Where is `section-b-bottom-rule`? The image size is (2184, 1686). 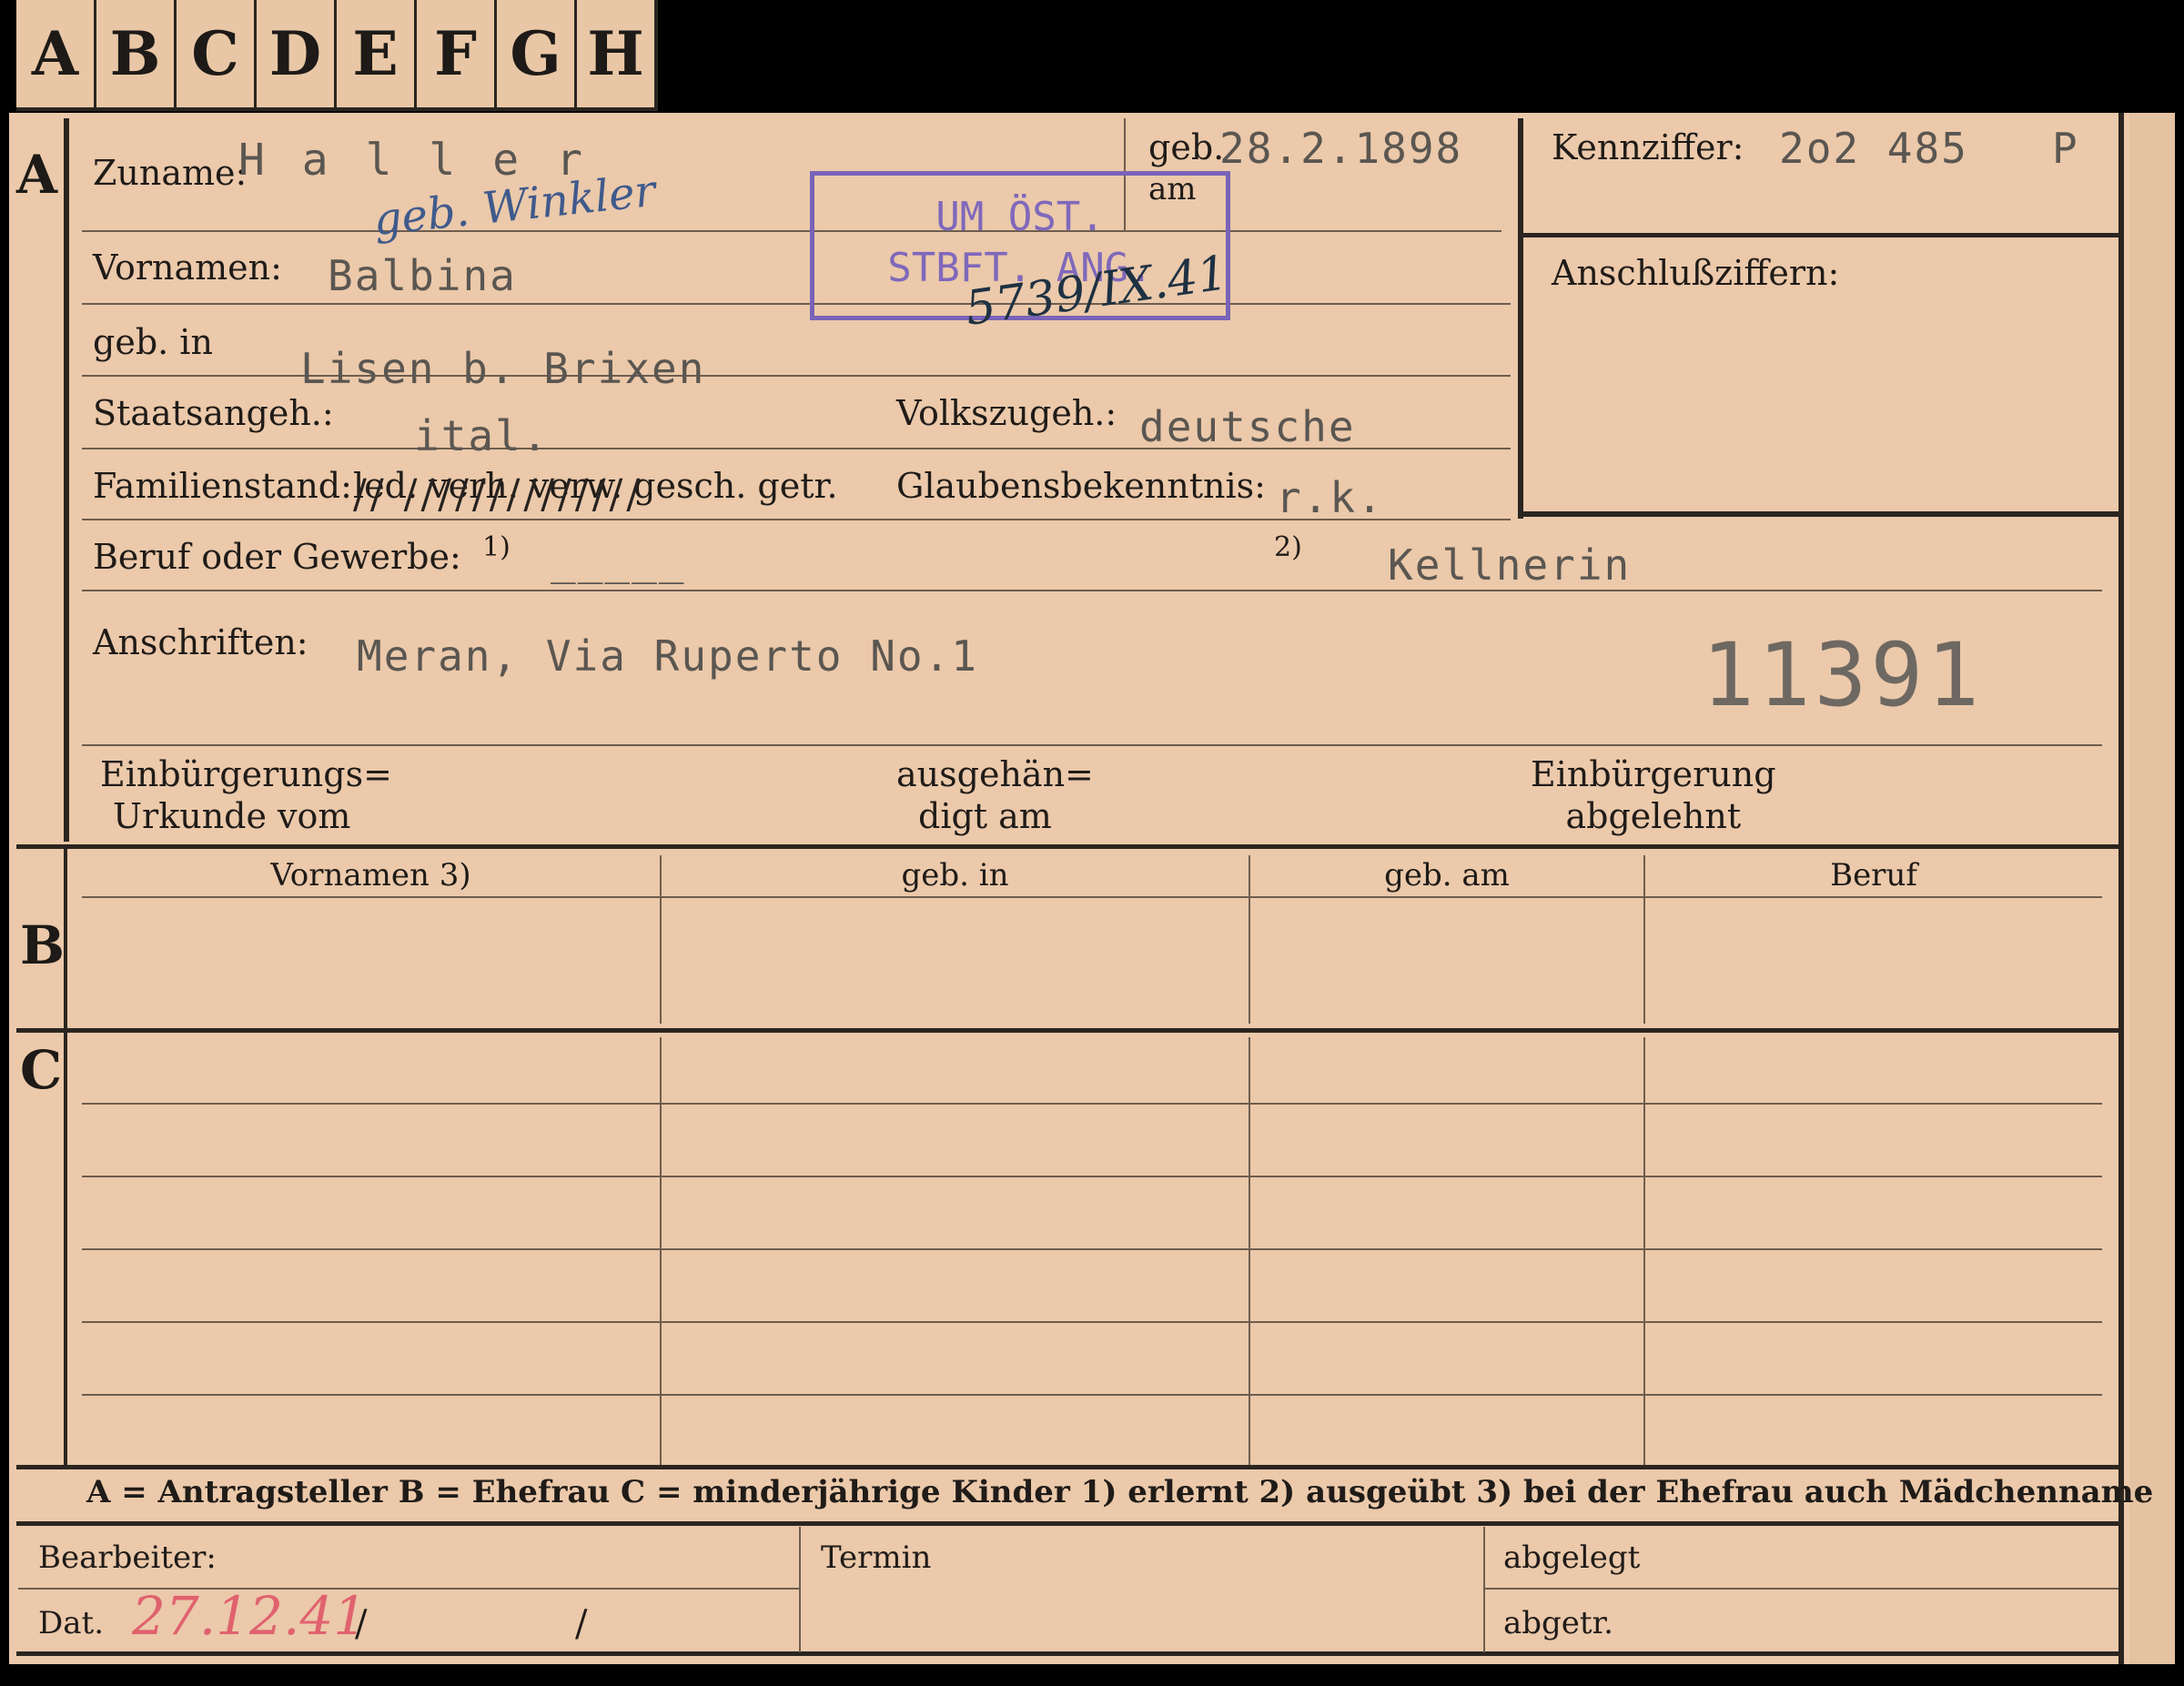 section-b-bottom-rule is located at coordinates (1069, 1030).